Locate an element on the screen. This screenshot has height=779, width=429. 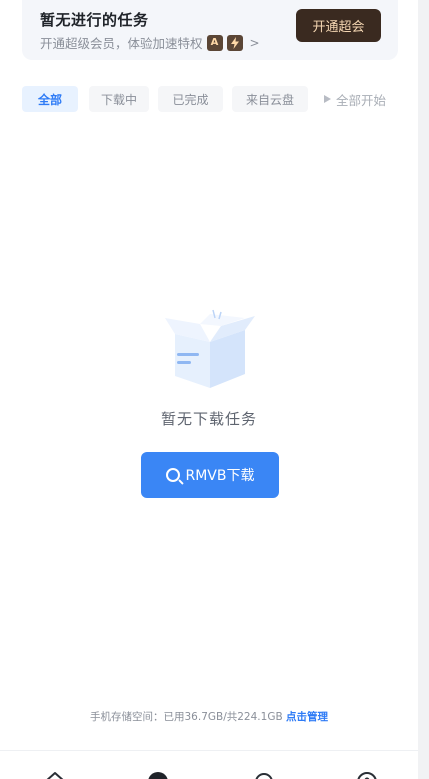
vip-banner-title: 暂无进行的任务 is located at coordinates (94, 20).